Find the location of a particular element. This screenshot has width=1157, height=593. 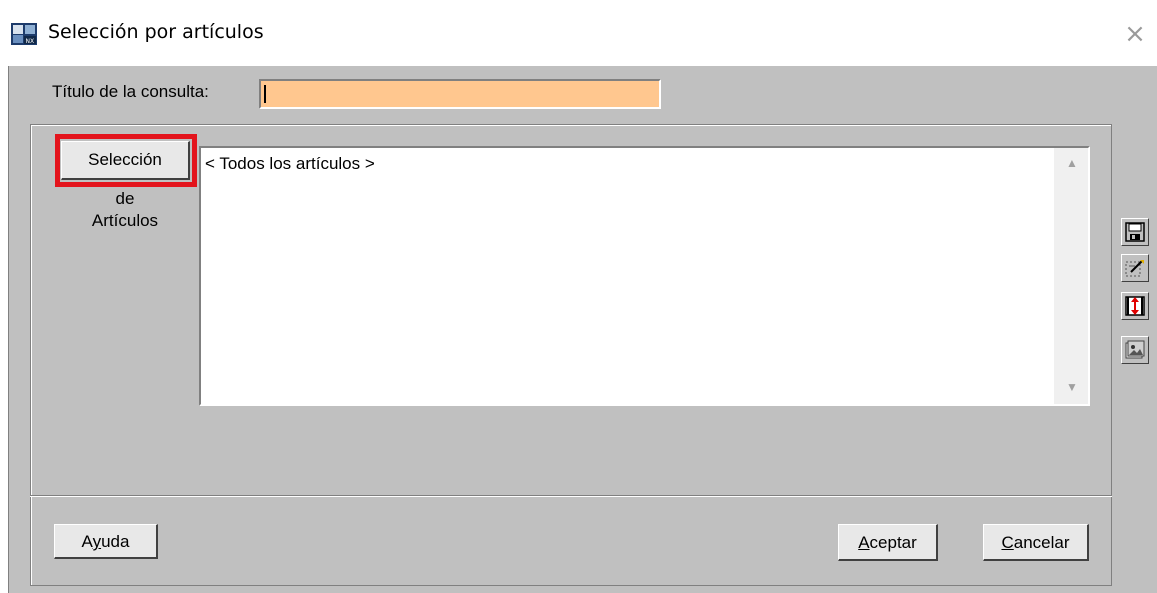

scroll-down-icon: ▼ is located at coordinates (1072, 387).